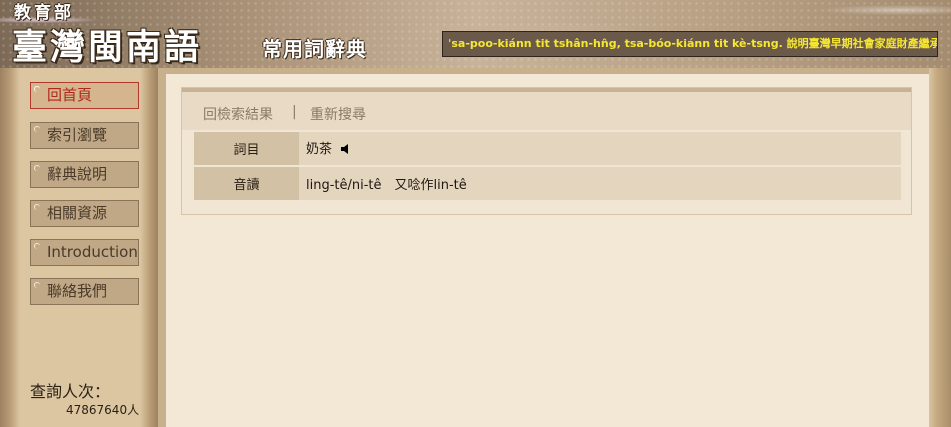  What do you see at coordinates (600, 149) in the screenshot?
I see `entry-value-headword: 奶茶` at bounding box center [600, 149].